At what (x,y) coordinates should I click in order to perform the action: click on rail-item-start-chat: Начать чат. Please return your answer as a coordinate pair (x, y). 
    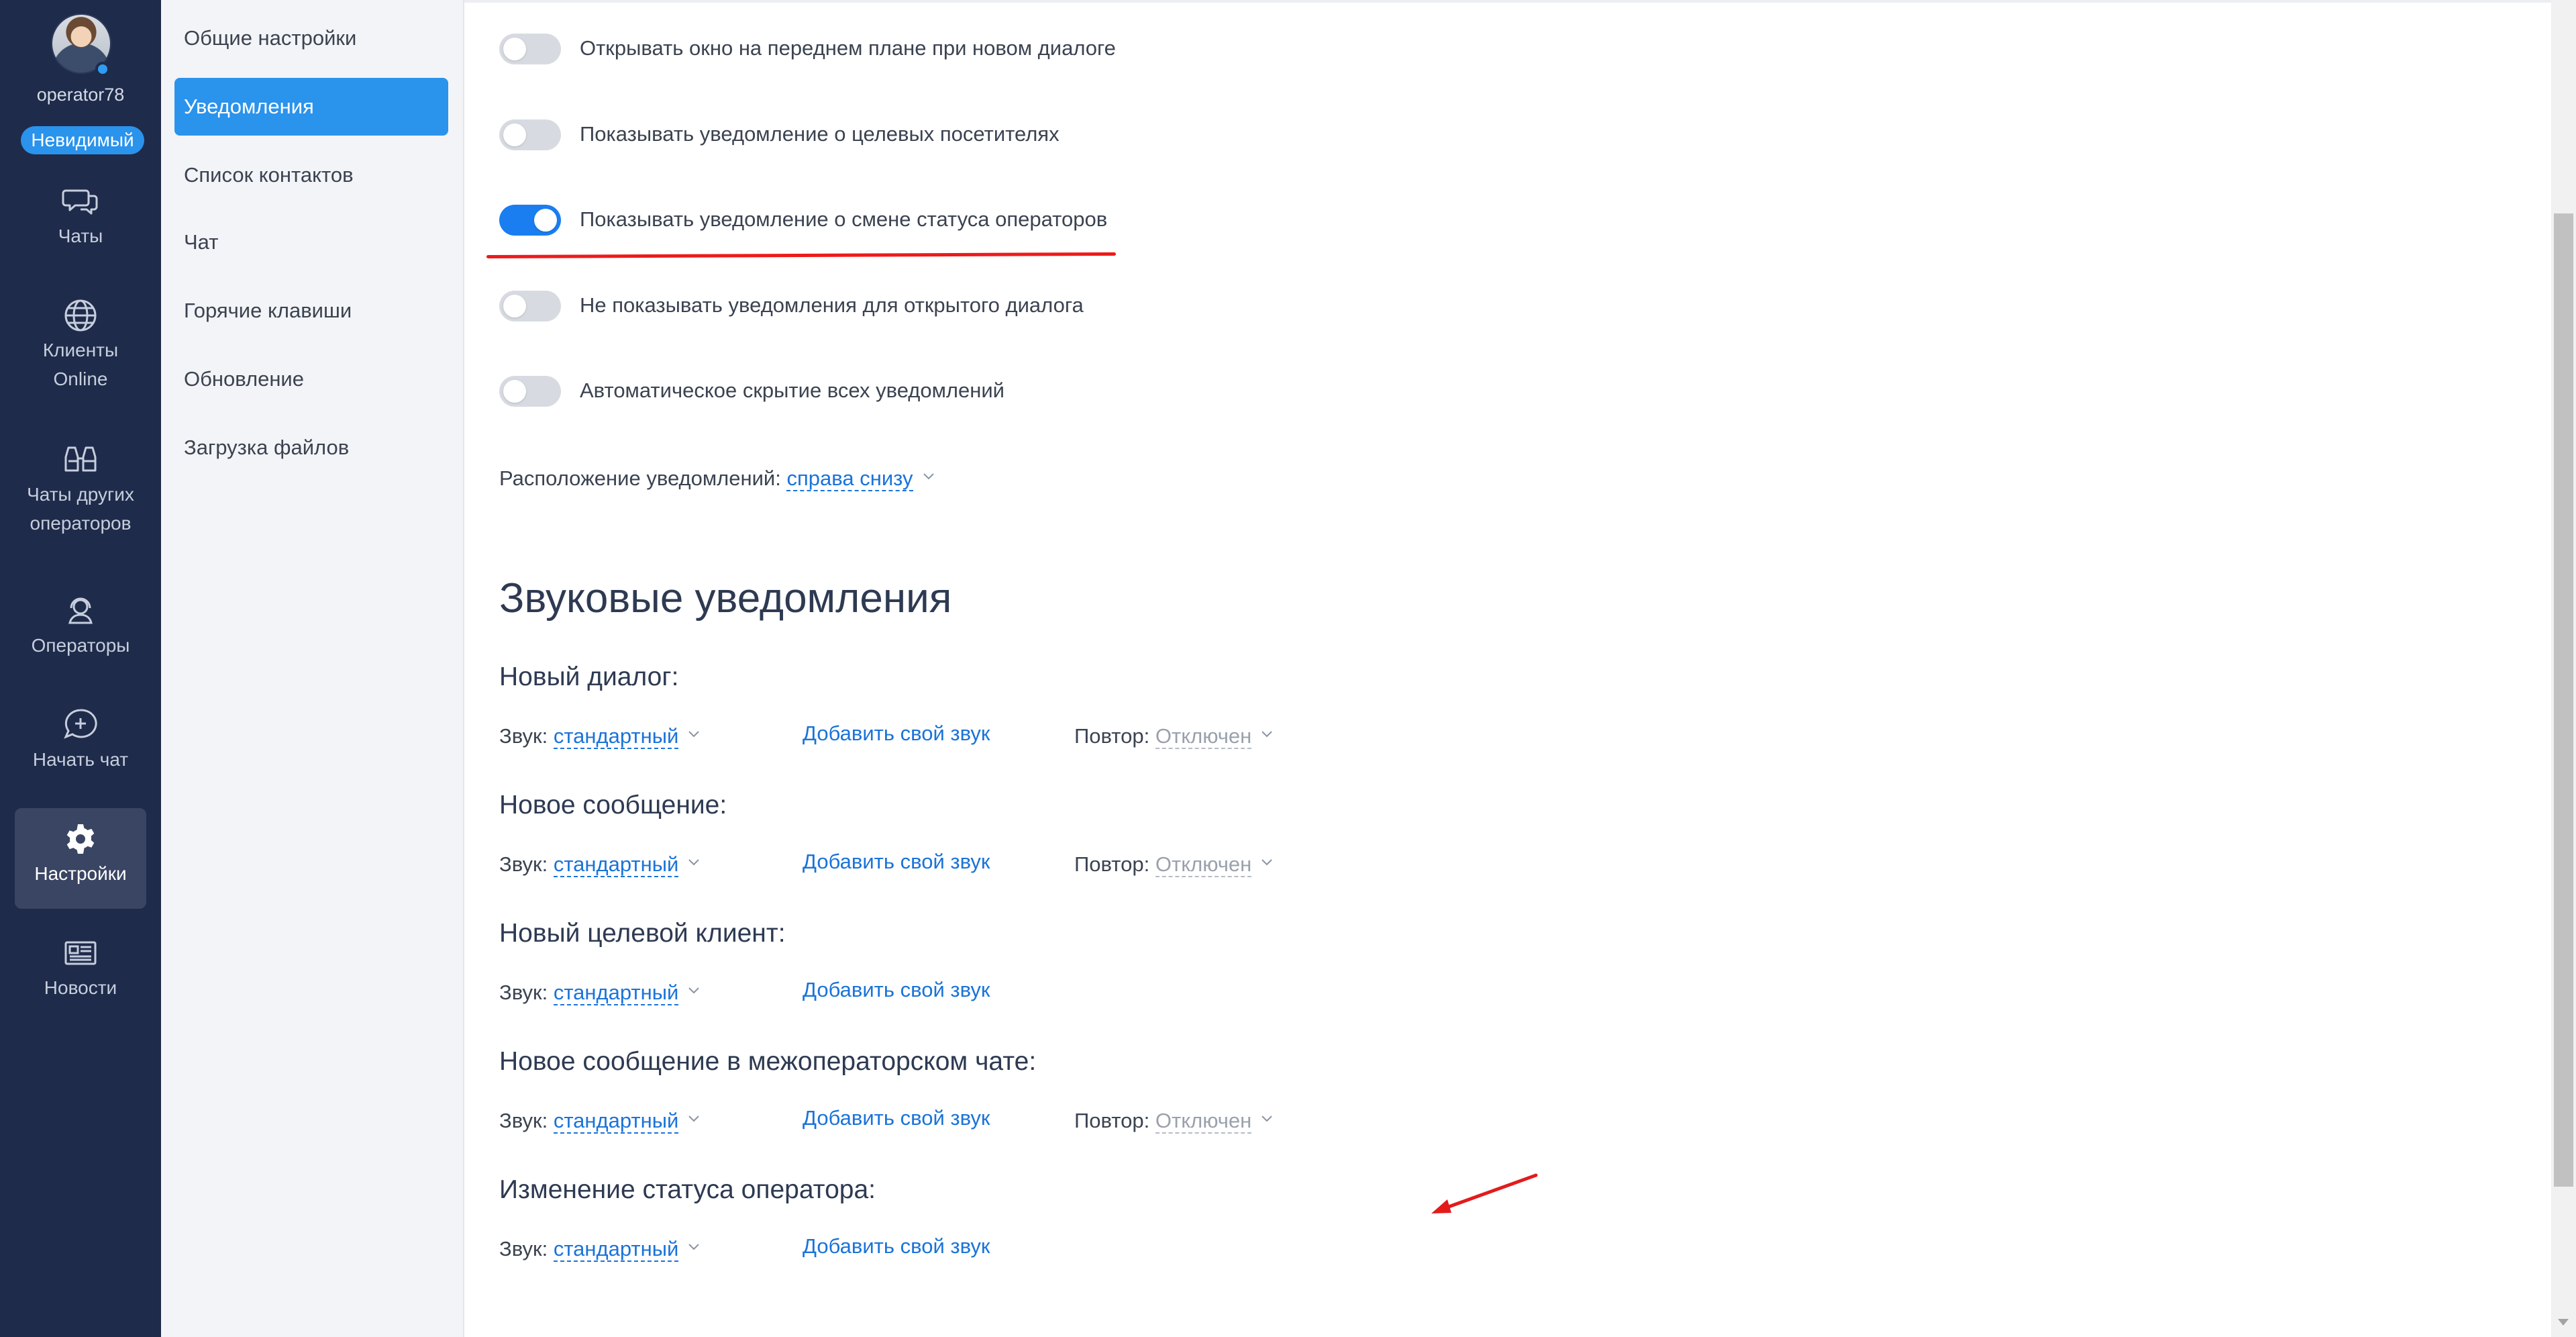
    Looking at the image, I should click on (80, 748).